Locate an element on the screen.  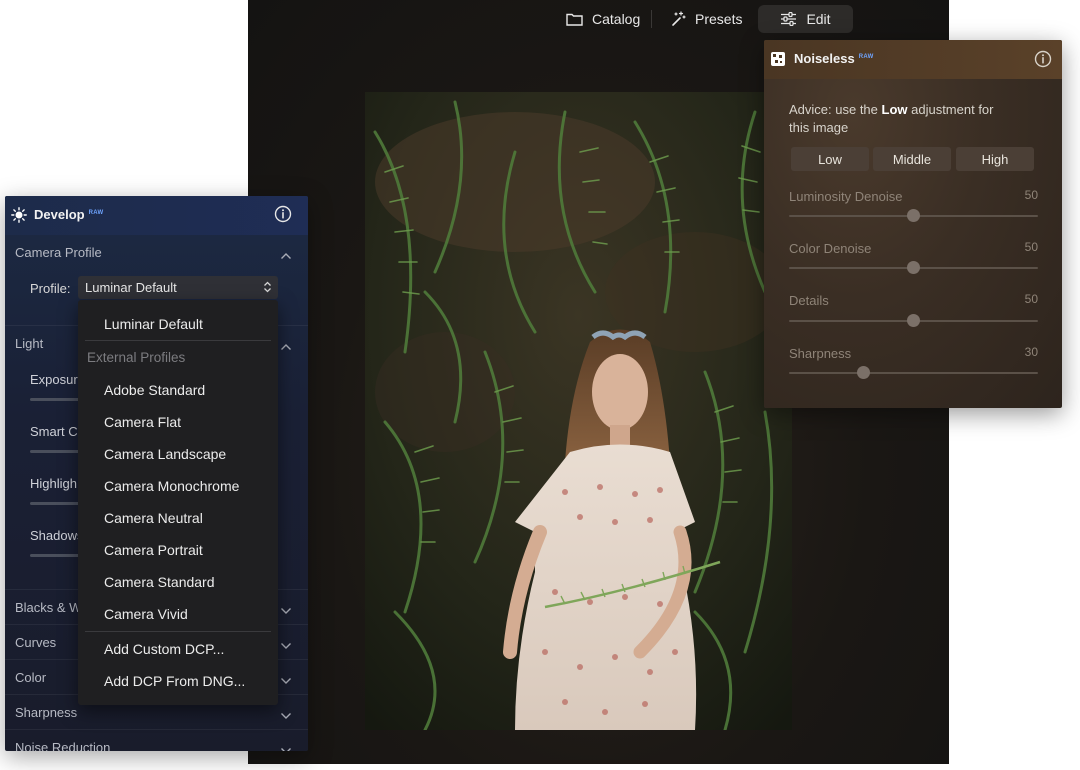
profile-select-value: Luminar Default is located at coordinates (131, 287).